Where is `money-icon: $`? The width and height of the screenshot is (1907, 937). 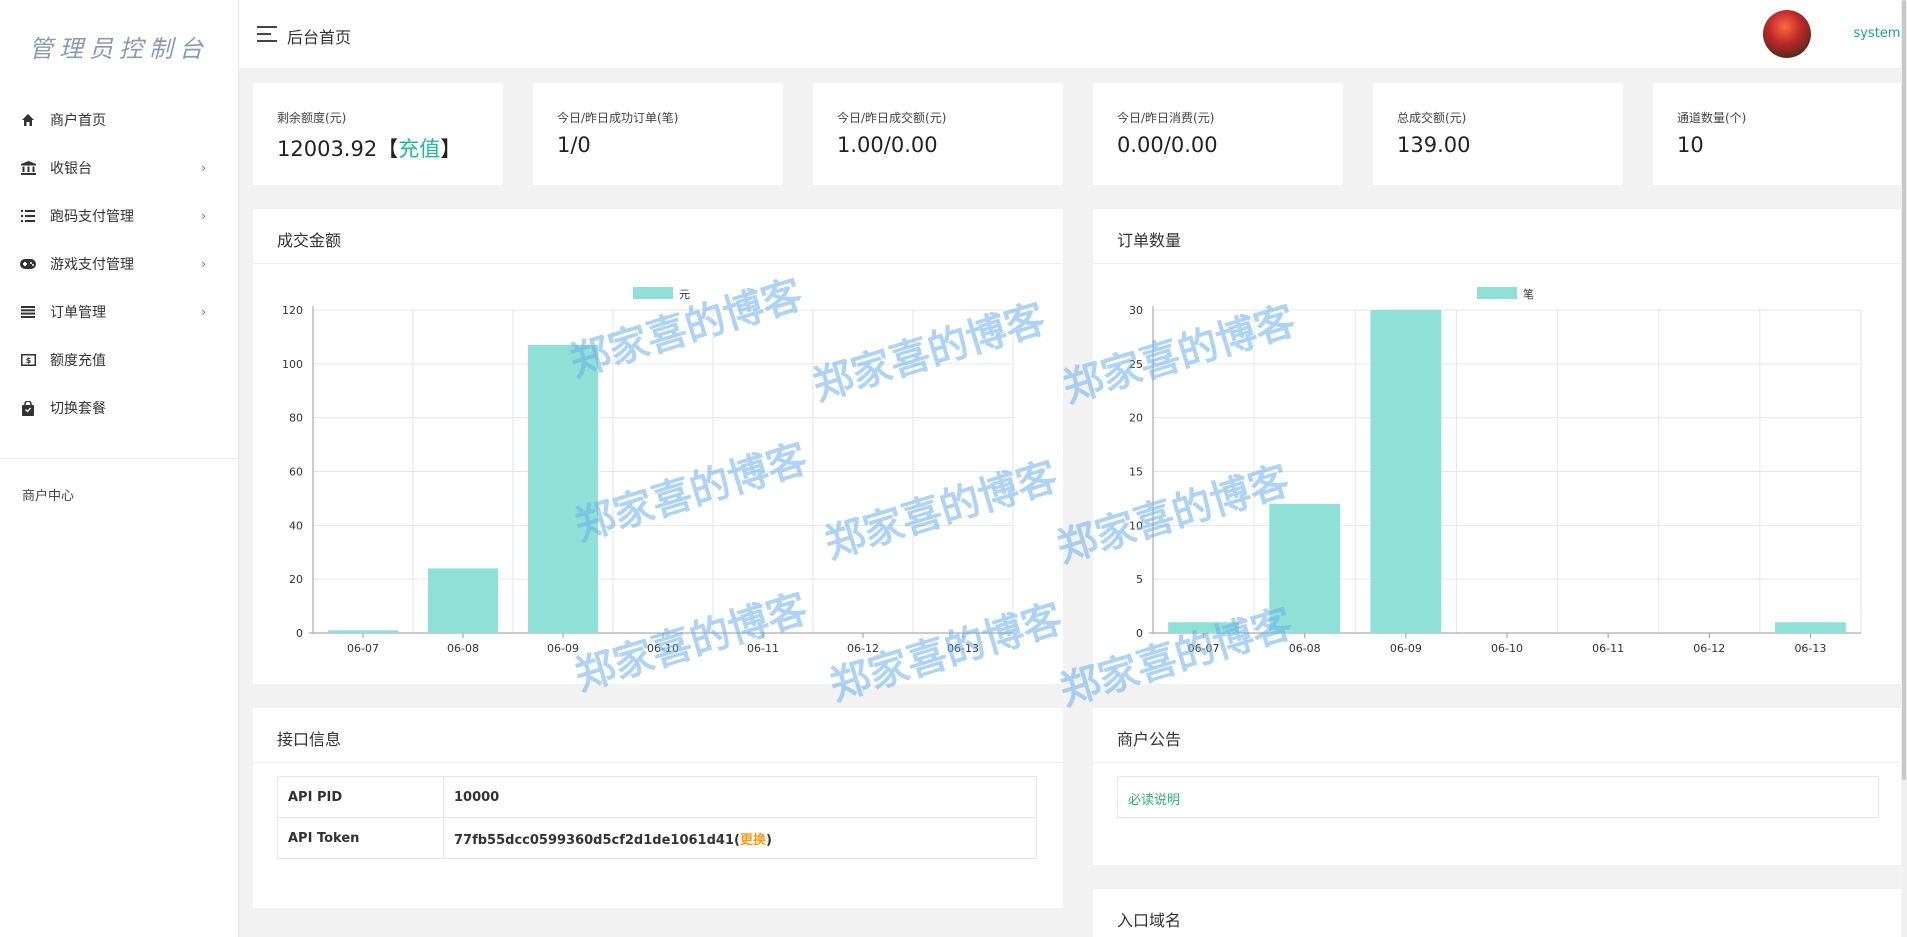
money-icon: $ is located at coordinates (28, 360).